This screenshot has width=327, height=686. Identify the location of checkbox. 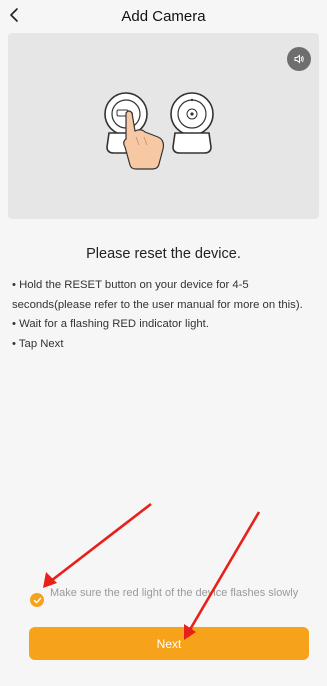
(37, 600).